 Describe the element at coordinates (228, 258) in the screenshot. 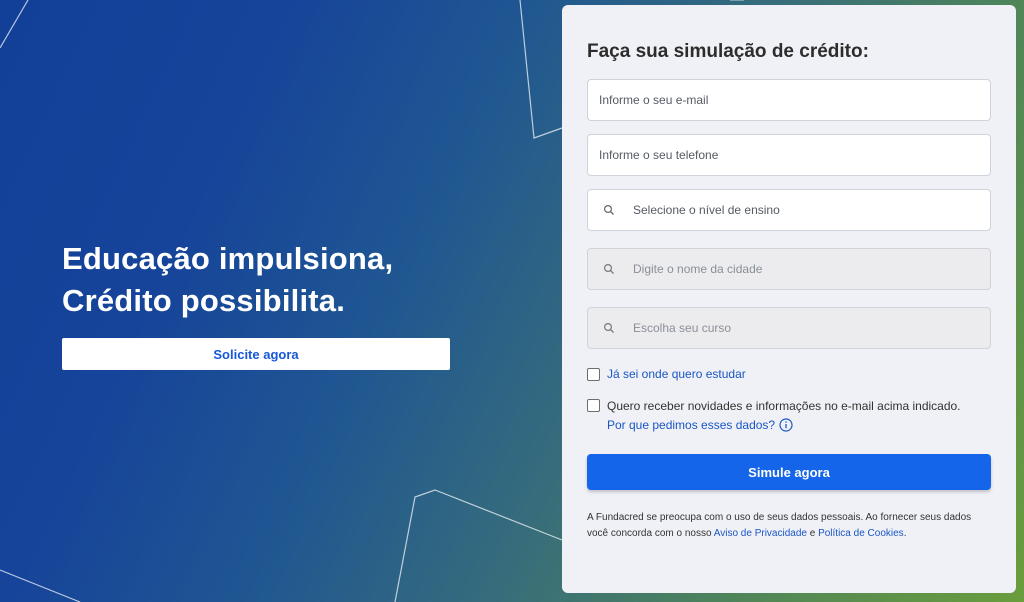

I see `hero-title-line1: Educação impulsiona,` at that location.